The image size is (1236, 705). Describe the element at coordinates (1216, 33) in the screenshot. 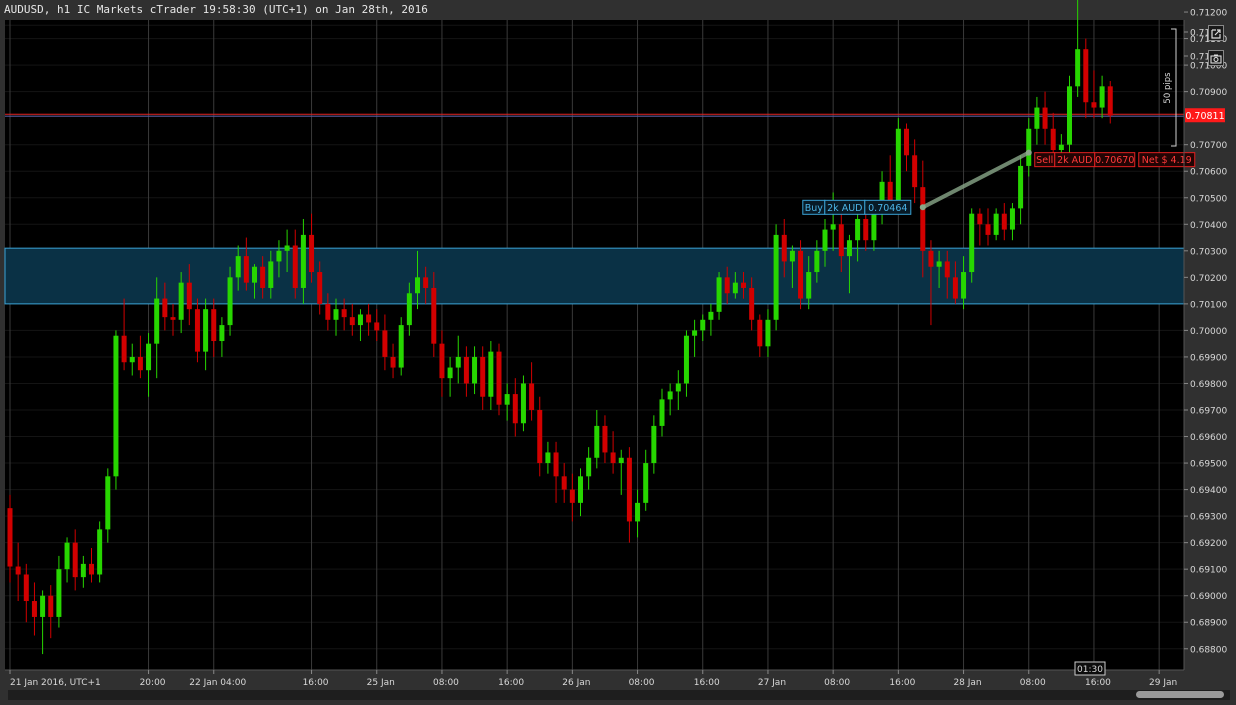

I see `popout-icon` at that location.